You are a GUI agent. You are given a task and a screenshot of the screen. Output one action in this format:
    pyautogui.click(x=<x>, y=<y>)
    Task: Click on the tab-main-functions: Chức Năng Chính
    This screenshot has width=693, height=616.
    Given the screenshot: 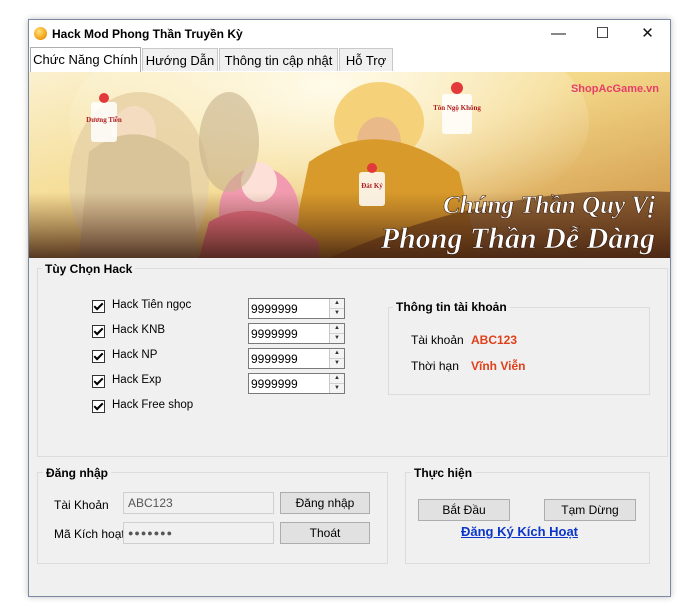 What is the action you would take?
    pyautogui.click(x=85, y=59)
    